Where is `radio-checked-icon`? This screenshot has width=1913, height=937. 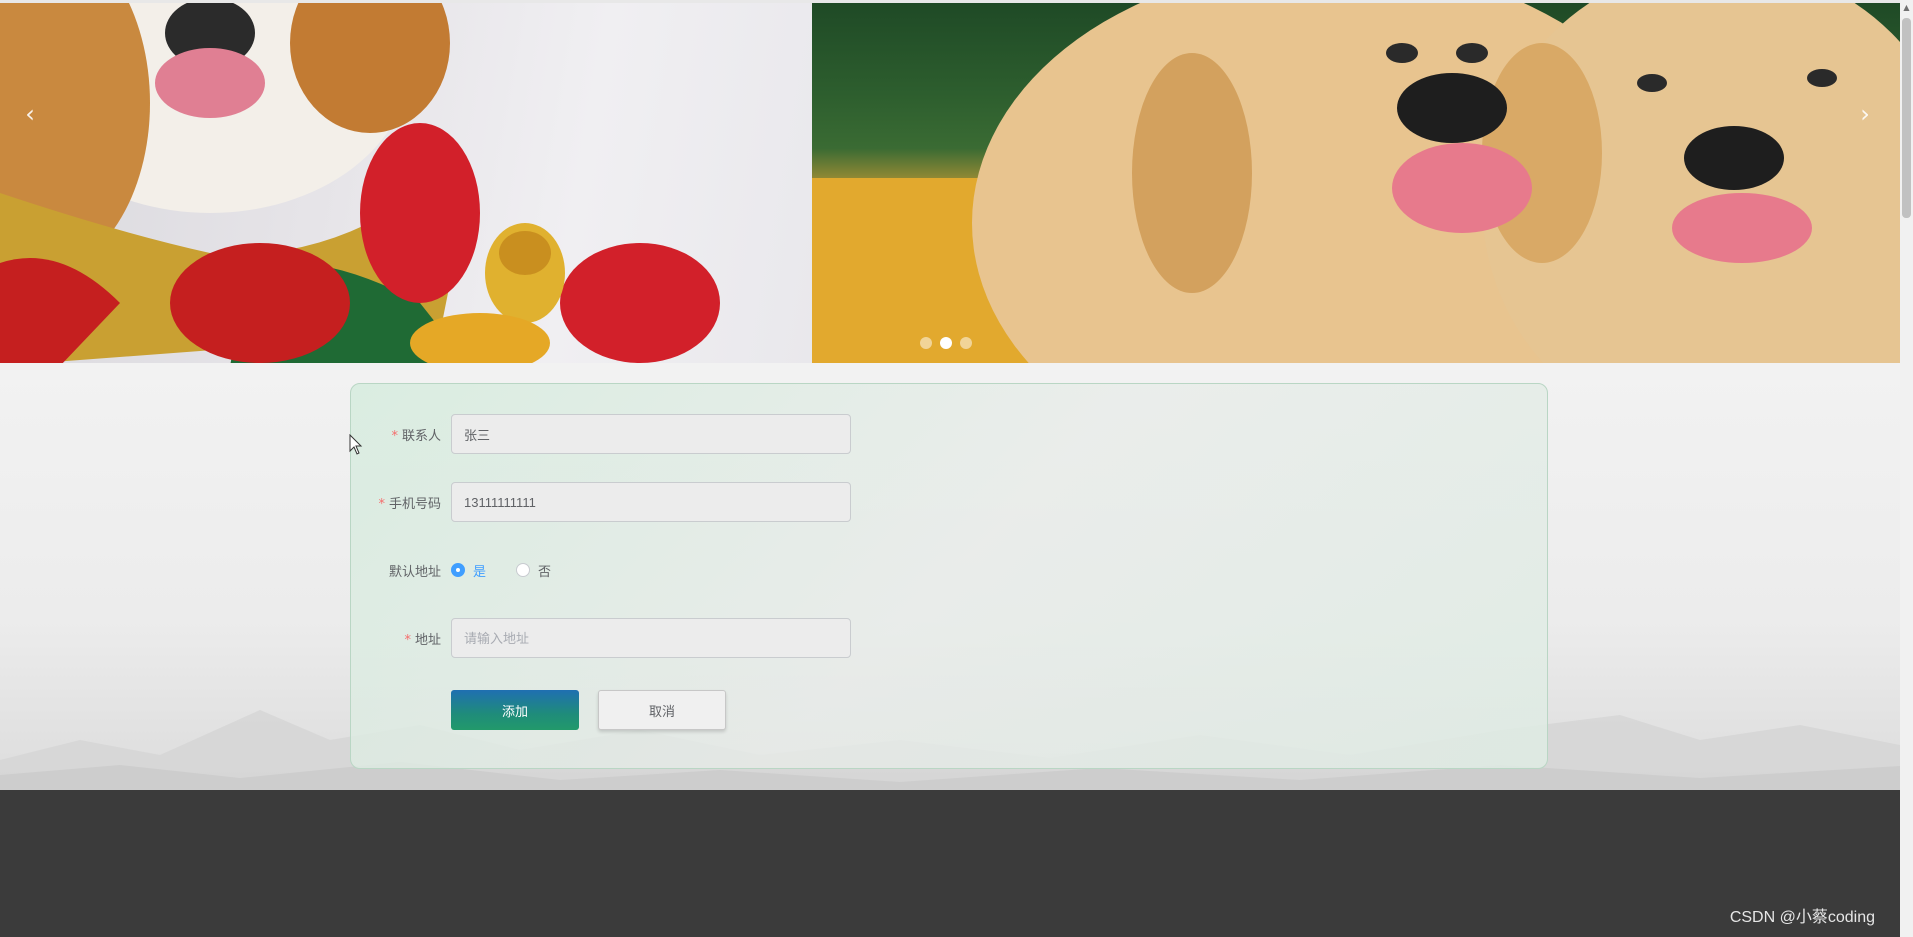 radio-checked-icon is located at coordinates (458, 570).